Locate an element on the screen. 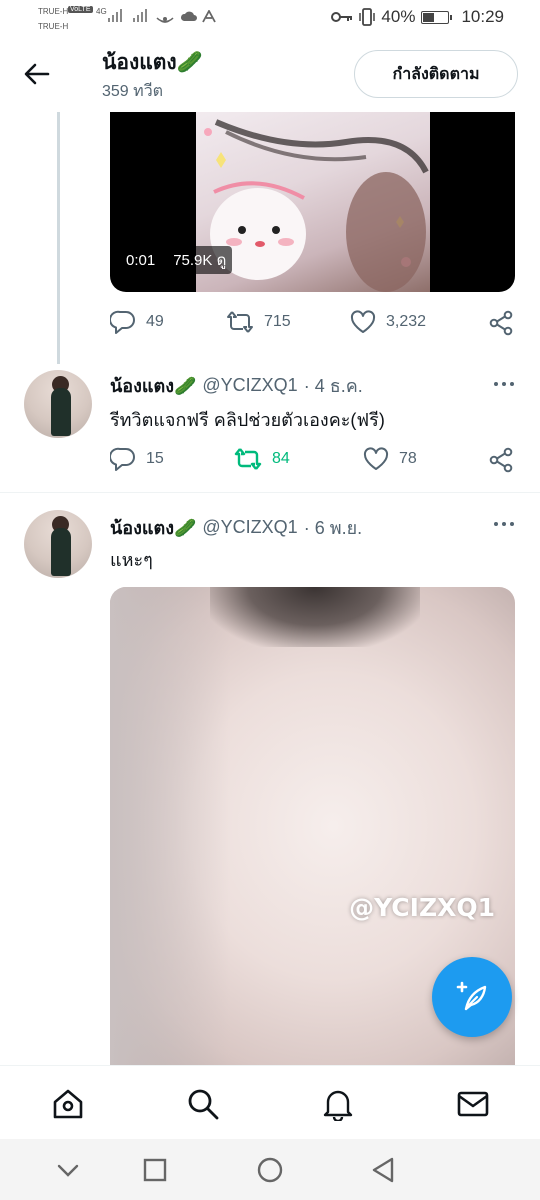  compose-icon is located at coordinates (471, 996).